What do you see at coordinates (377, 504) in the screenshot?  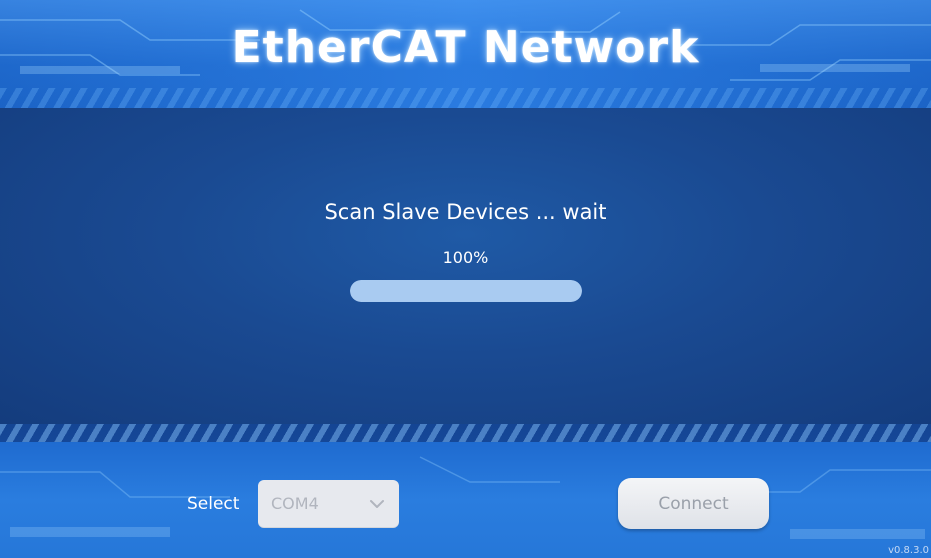 I see `chevron-down-icon` at bounding box center [377, 504].